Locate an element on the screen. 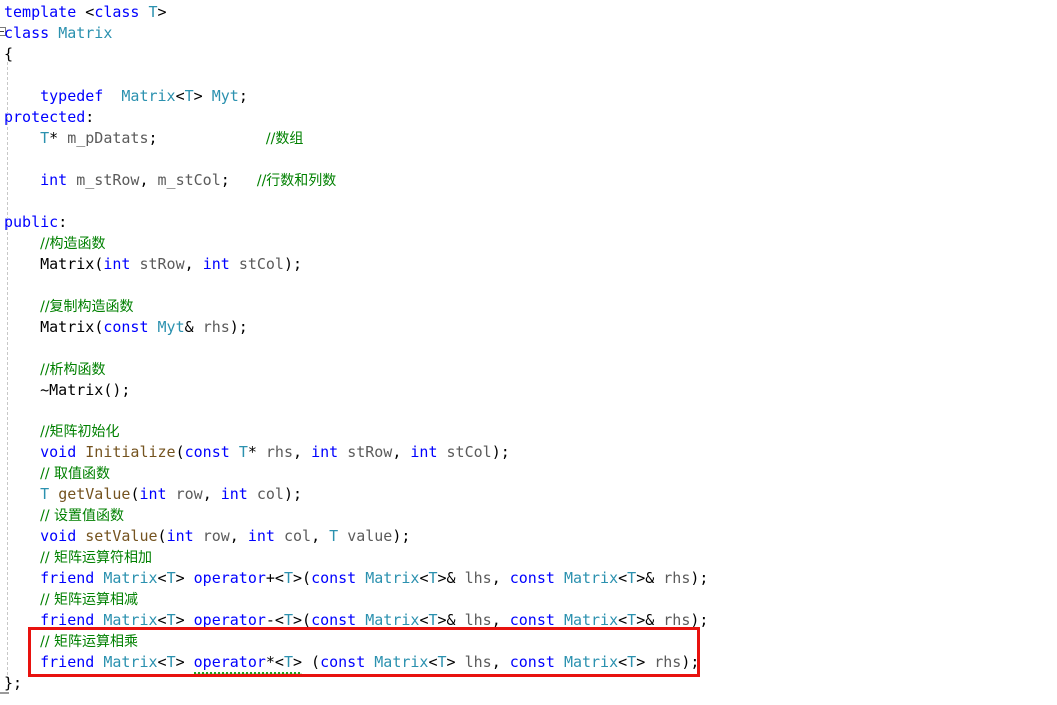 This screenshot has width=1057, height=705. code-line-23: // 取值函数 is located at coordinates (57, 473).